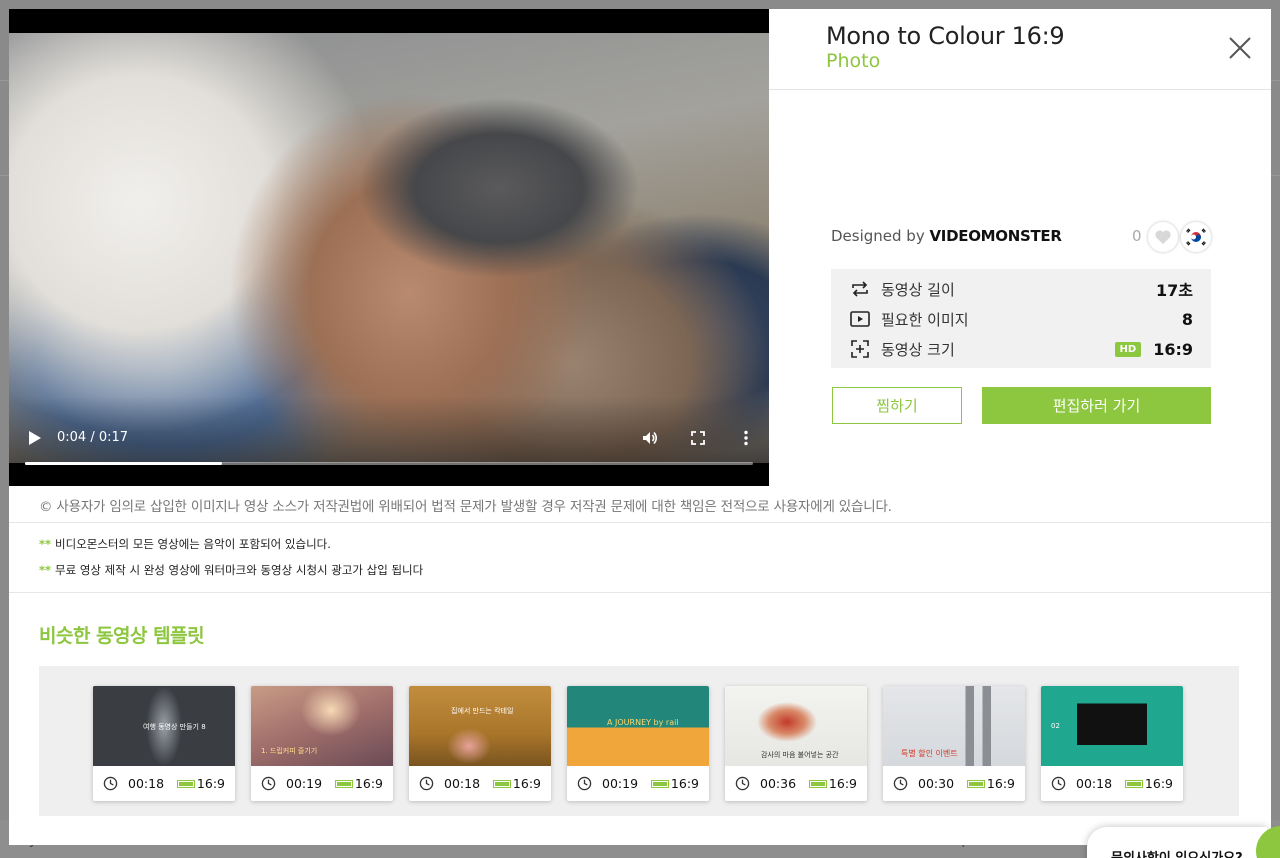 This screenshot has height=858, width=1280. What do you see at coordinates (746, 438) in the screenshot?
I see `more-options-icon` at bounding box center [746, 438].